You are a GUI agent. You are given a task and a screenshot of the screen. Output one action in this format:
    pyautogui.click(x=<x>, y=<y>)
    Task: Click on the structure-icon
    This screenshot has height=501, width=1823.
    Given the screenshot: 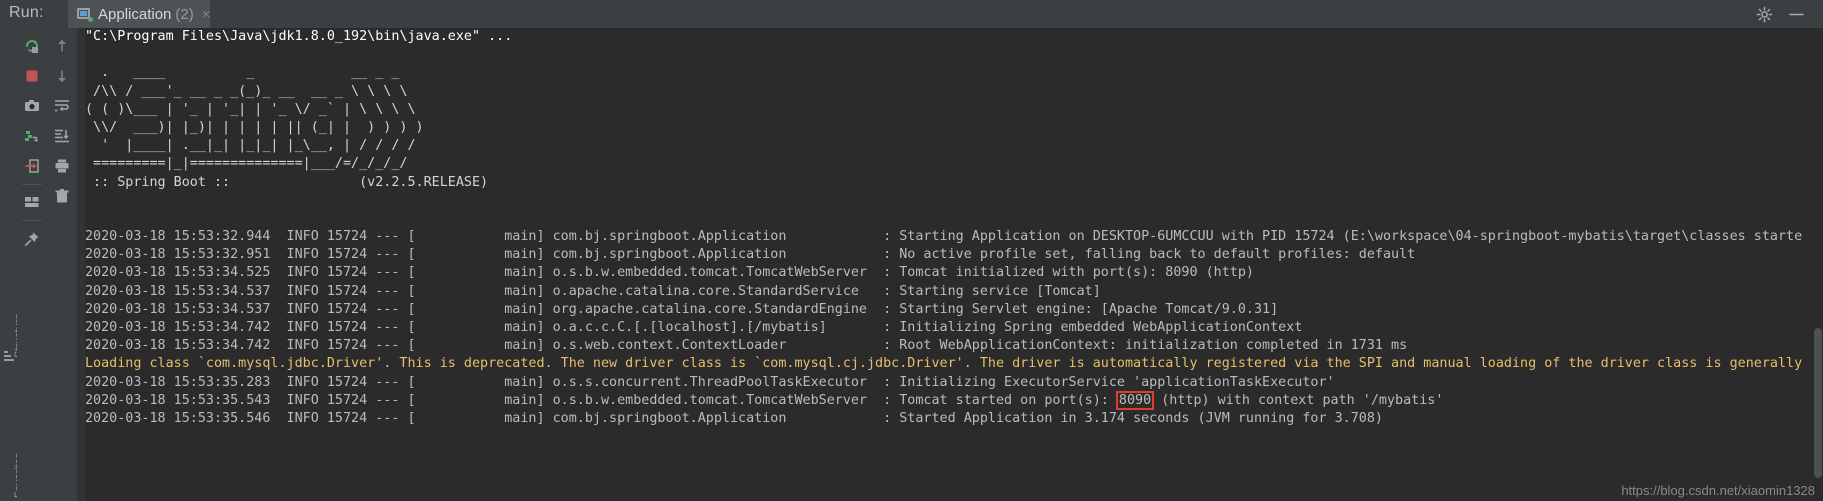 What is the action you would take?
    pyautogui.click(x=9, y=353)
    